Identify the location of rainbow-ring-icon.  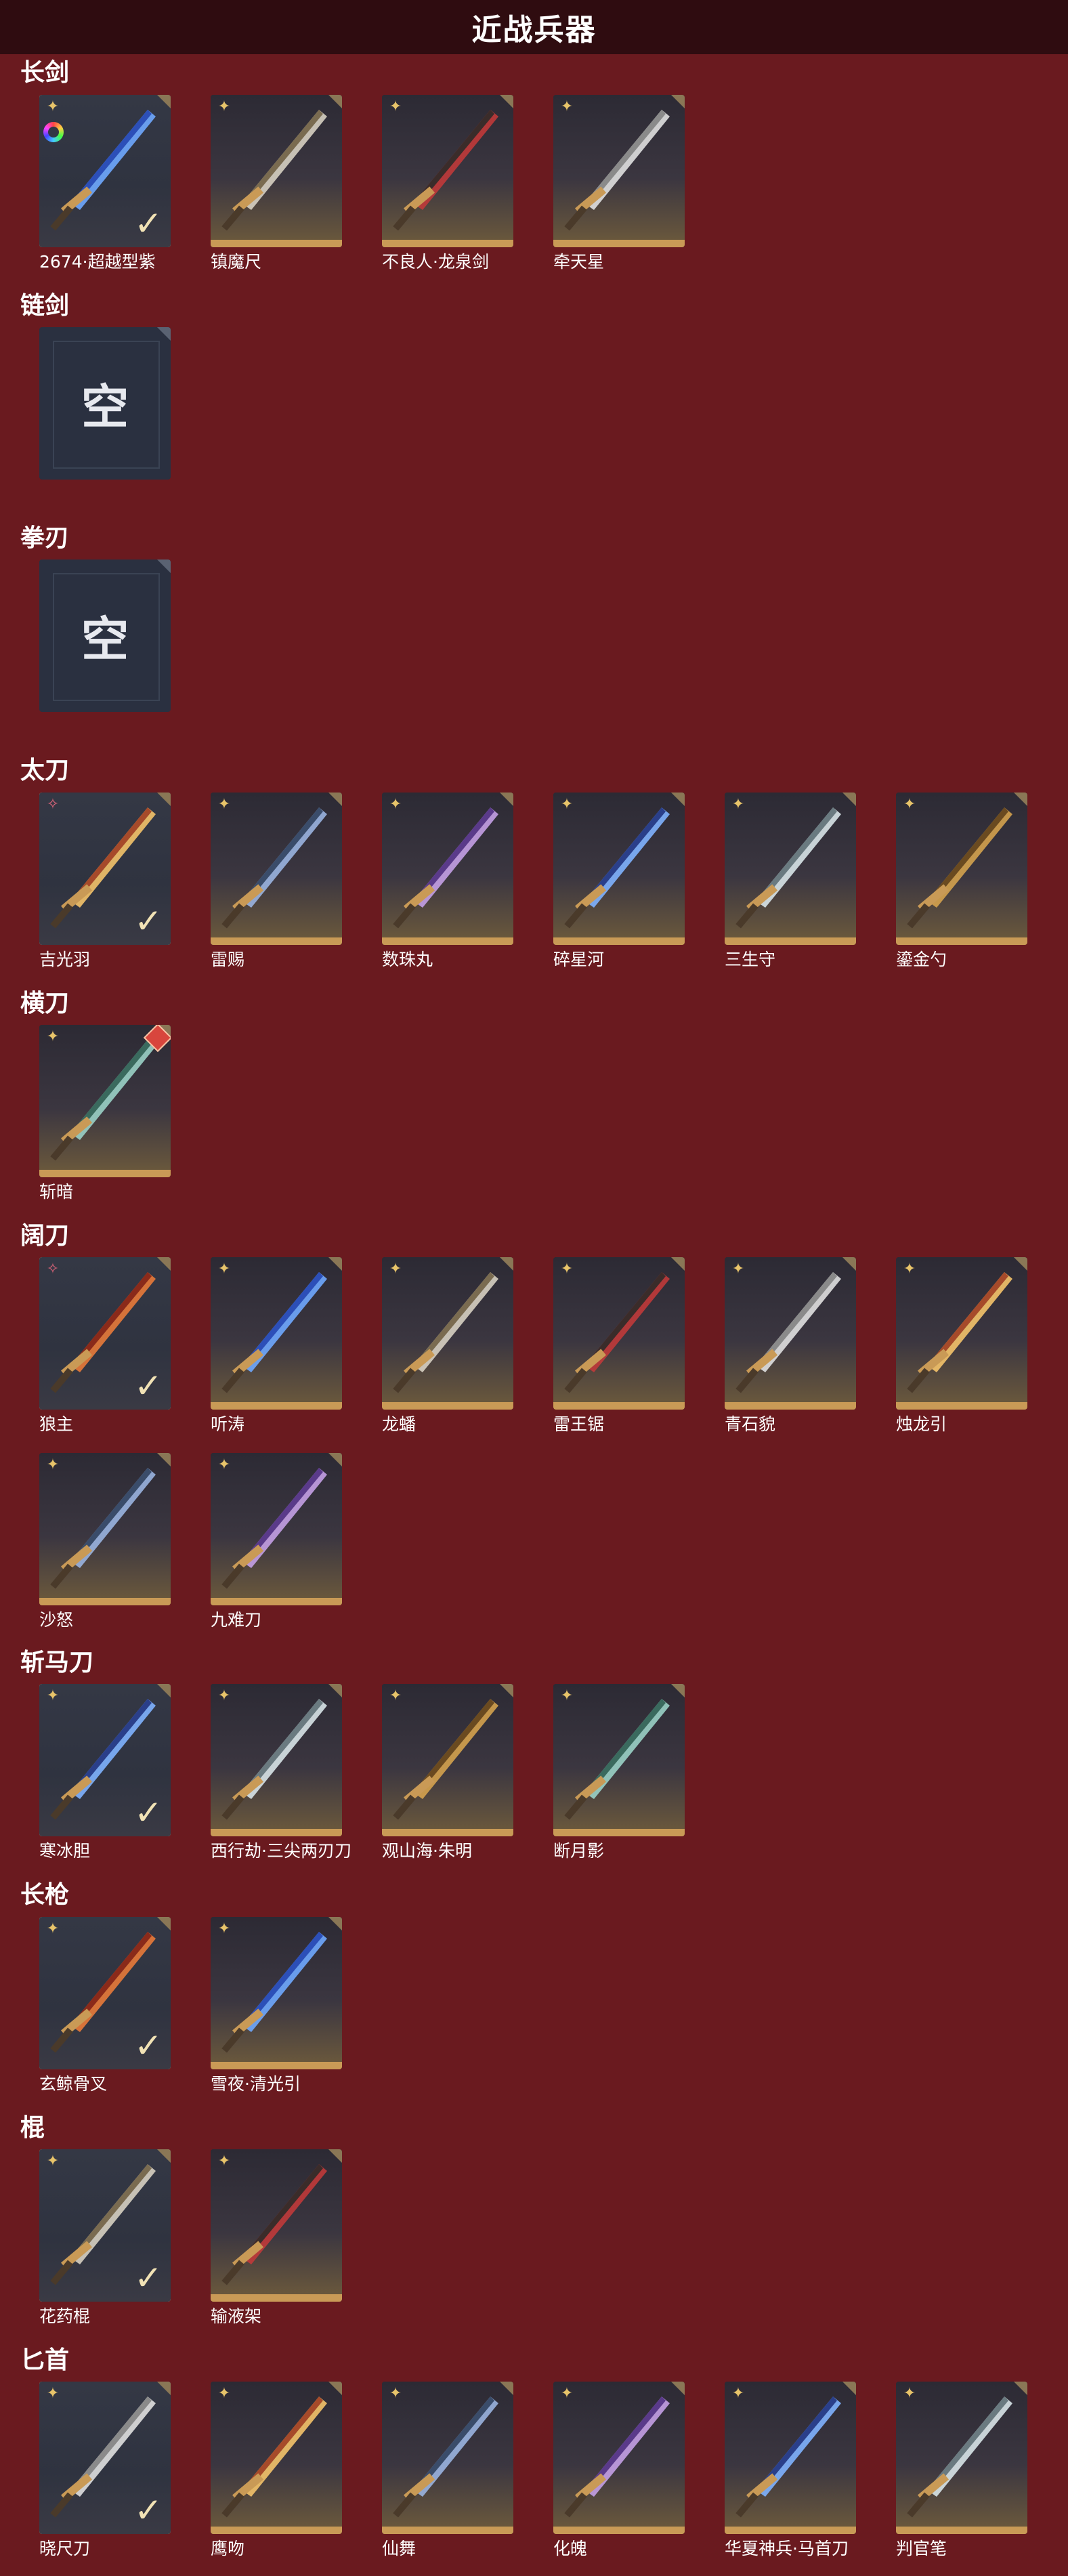
(53, 132).